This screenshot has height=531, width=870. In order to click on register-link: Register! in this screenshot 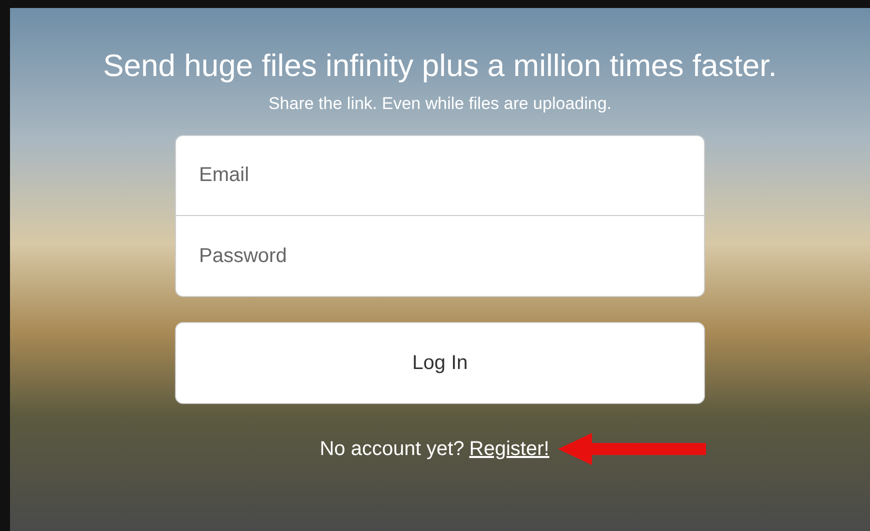, I will do `click(509, 449)`.